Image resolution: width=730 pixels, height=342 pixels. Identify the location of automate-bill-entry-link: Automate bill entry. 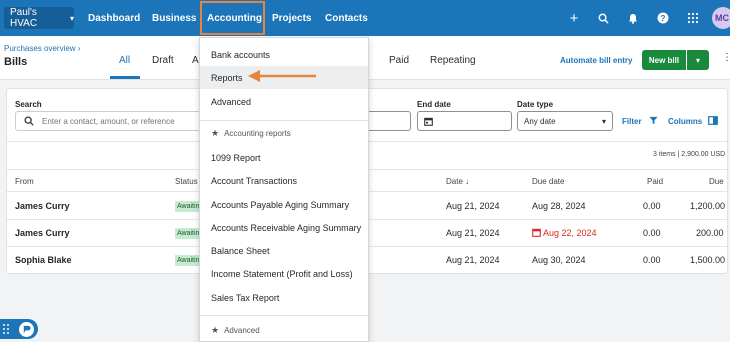
(596, 60).